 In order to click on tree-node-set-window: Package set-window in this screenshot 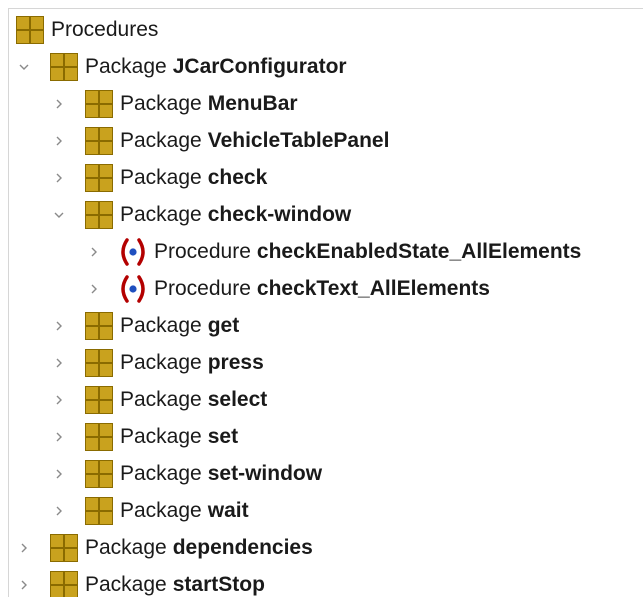, I will do `click(321, 473)`.